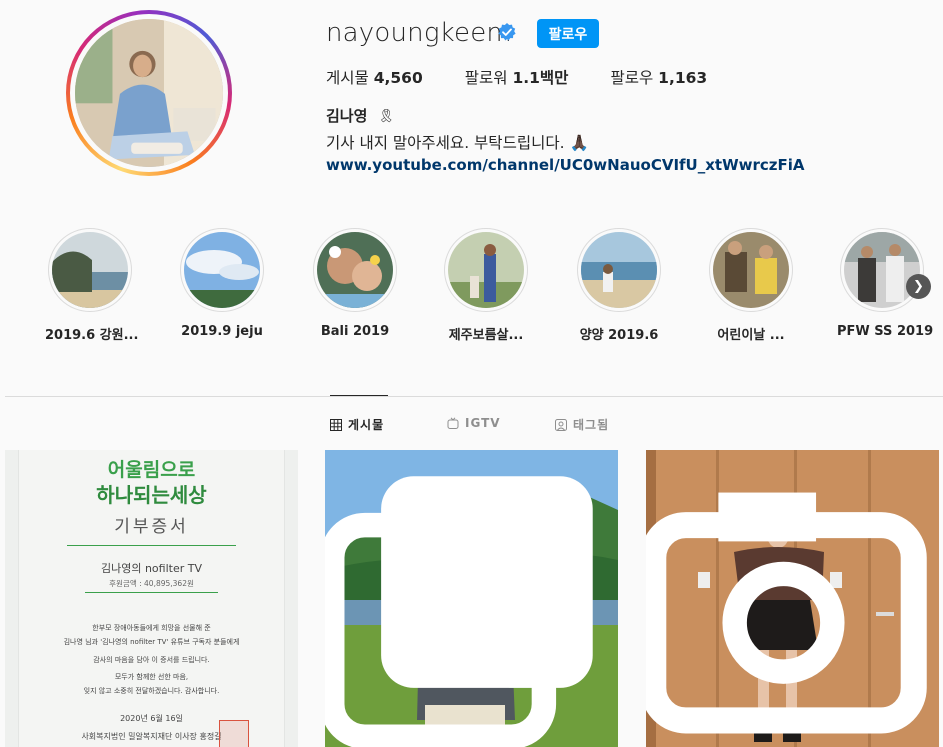 The image size is (943, 747). Describe the element at coordinates (561, 424) in the screenshot. I see `tagged-icon` at that location.